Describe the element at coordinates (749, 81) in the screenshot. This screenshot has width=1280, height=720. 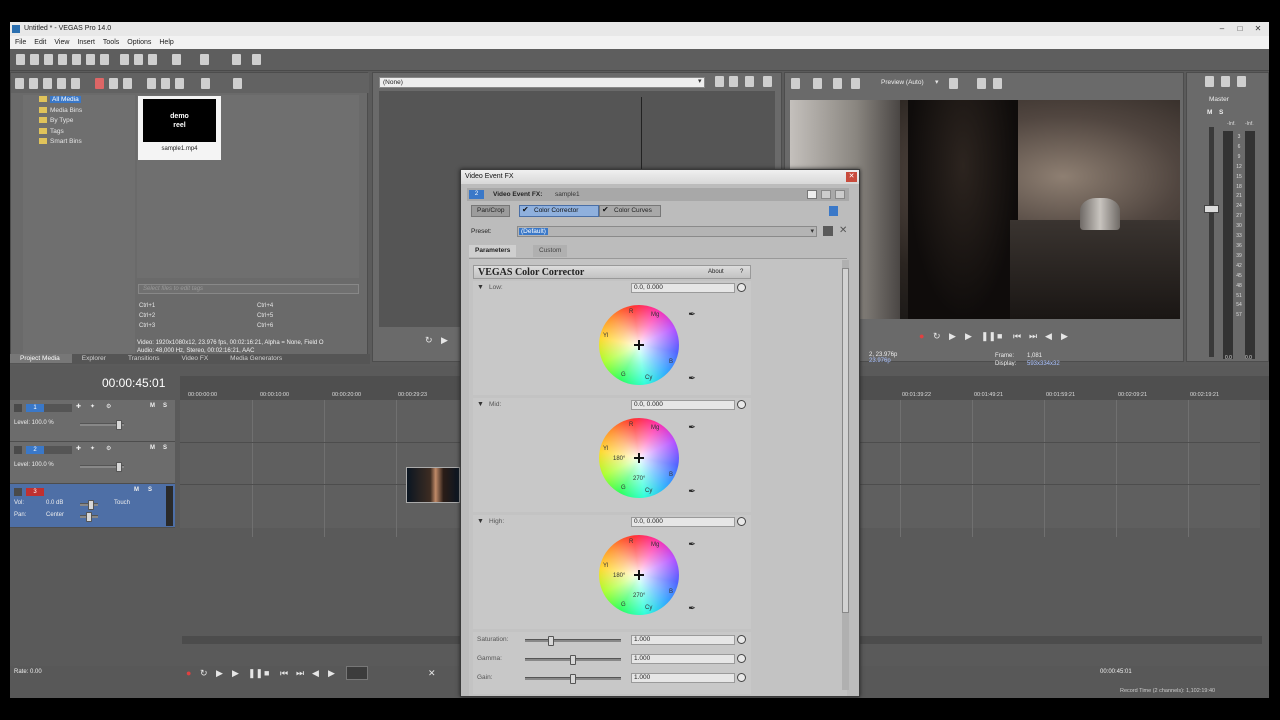
I see `trimmer-close-icon` at that location.